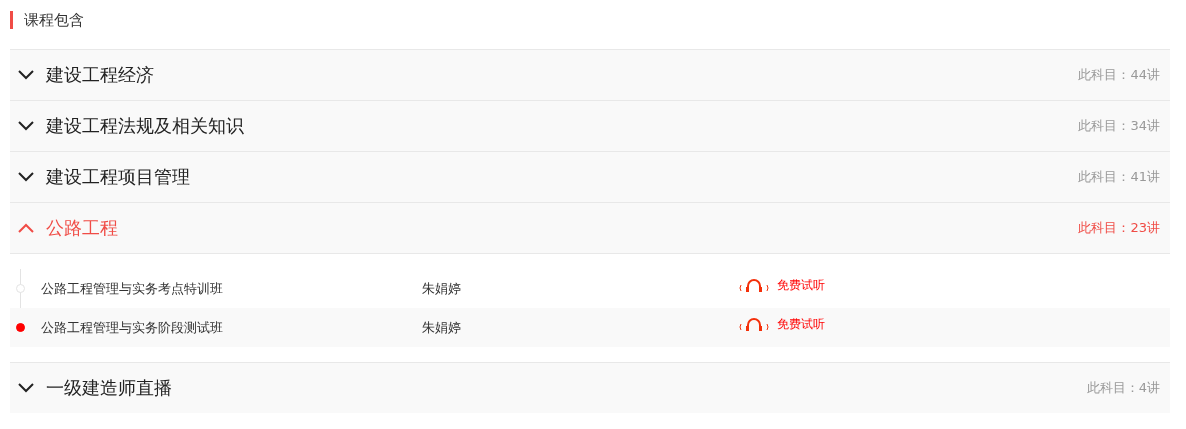 This screenshot has height=429, width=1186. I want to click on lecture-count: 此科目：23讲, so click(1119, 228).